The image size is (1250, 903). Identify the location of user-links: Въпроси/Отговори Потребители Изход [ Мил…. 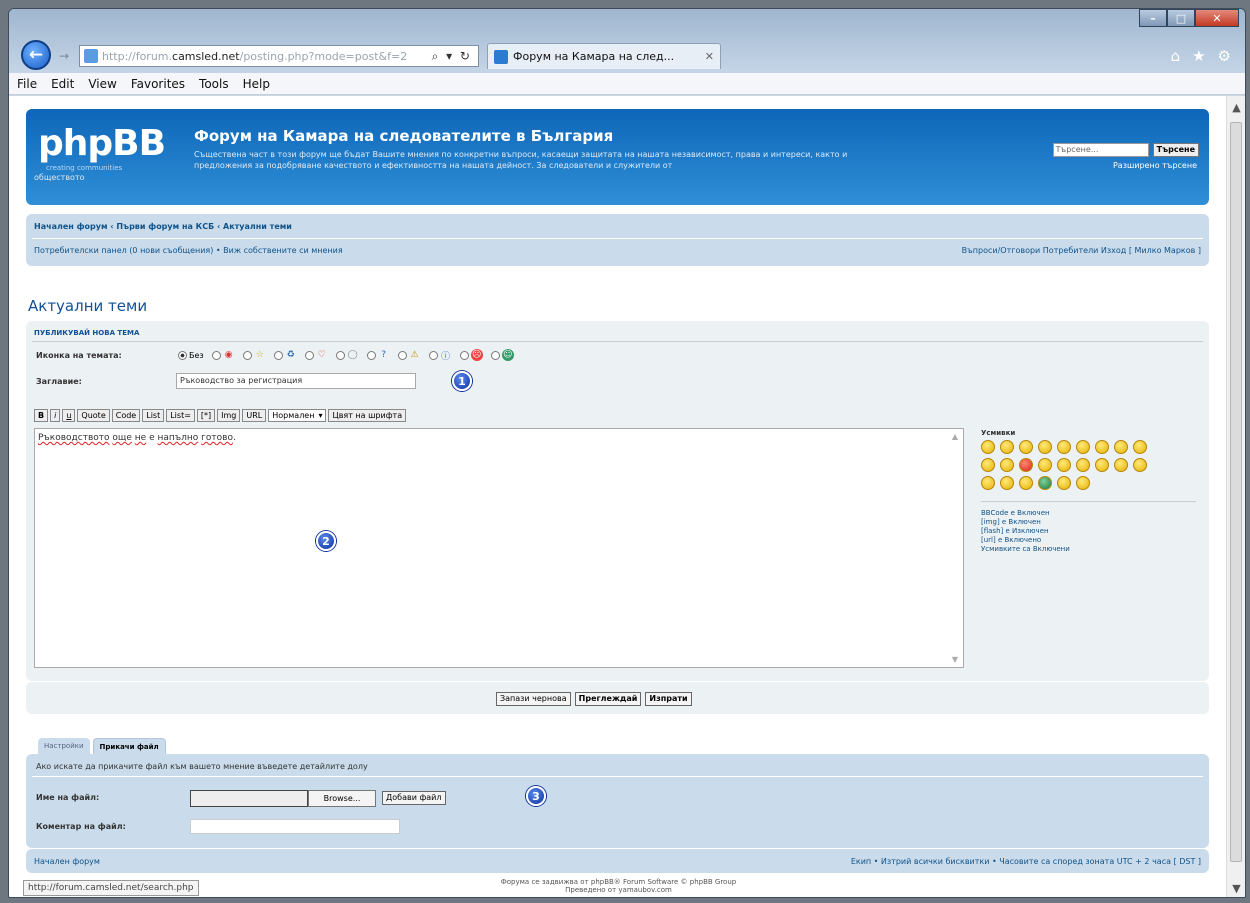
(1081, 250).